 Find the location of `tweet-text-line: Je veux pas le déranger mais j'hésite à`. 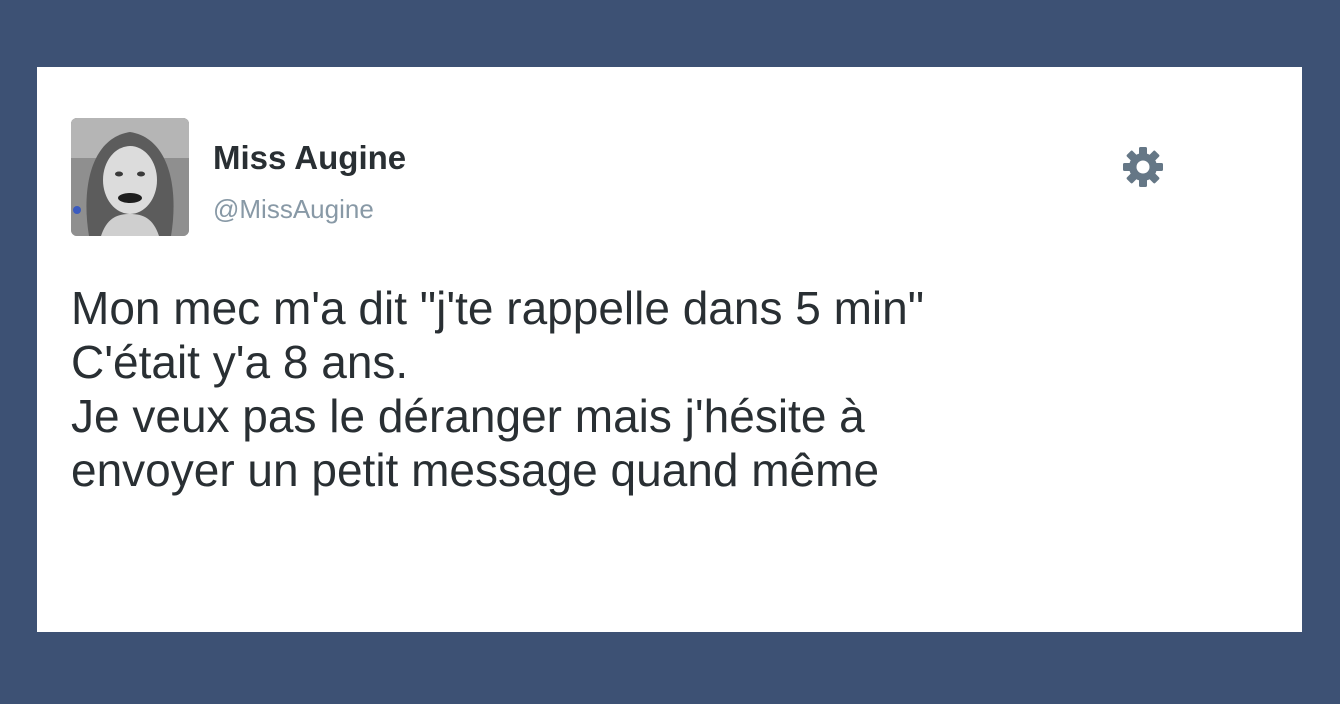

tweet-text-line: Je veux pas le déranger mais j'hésite à is located at coordinates (468, 416).